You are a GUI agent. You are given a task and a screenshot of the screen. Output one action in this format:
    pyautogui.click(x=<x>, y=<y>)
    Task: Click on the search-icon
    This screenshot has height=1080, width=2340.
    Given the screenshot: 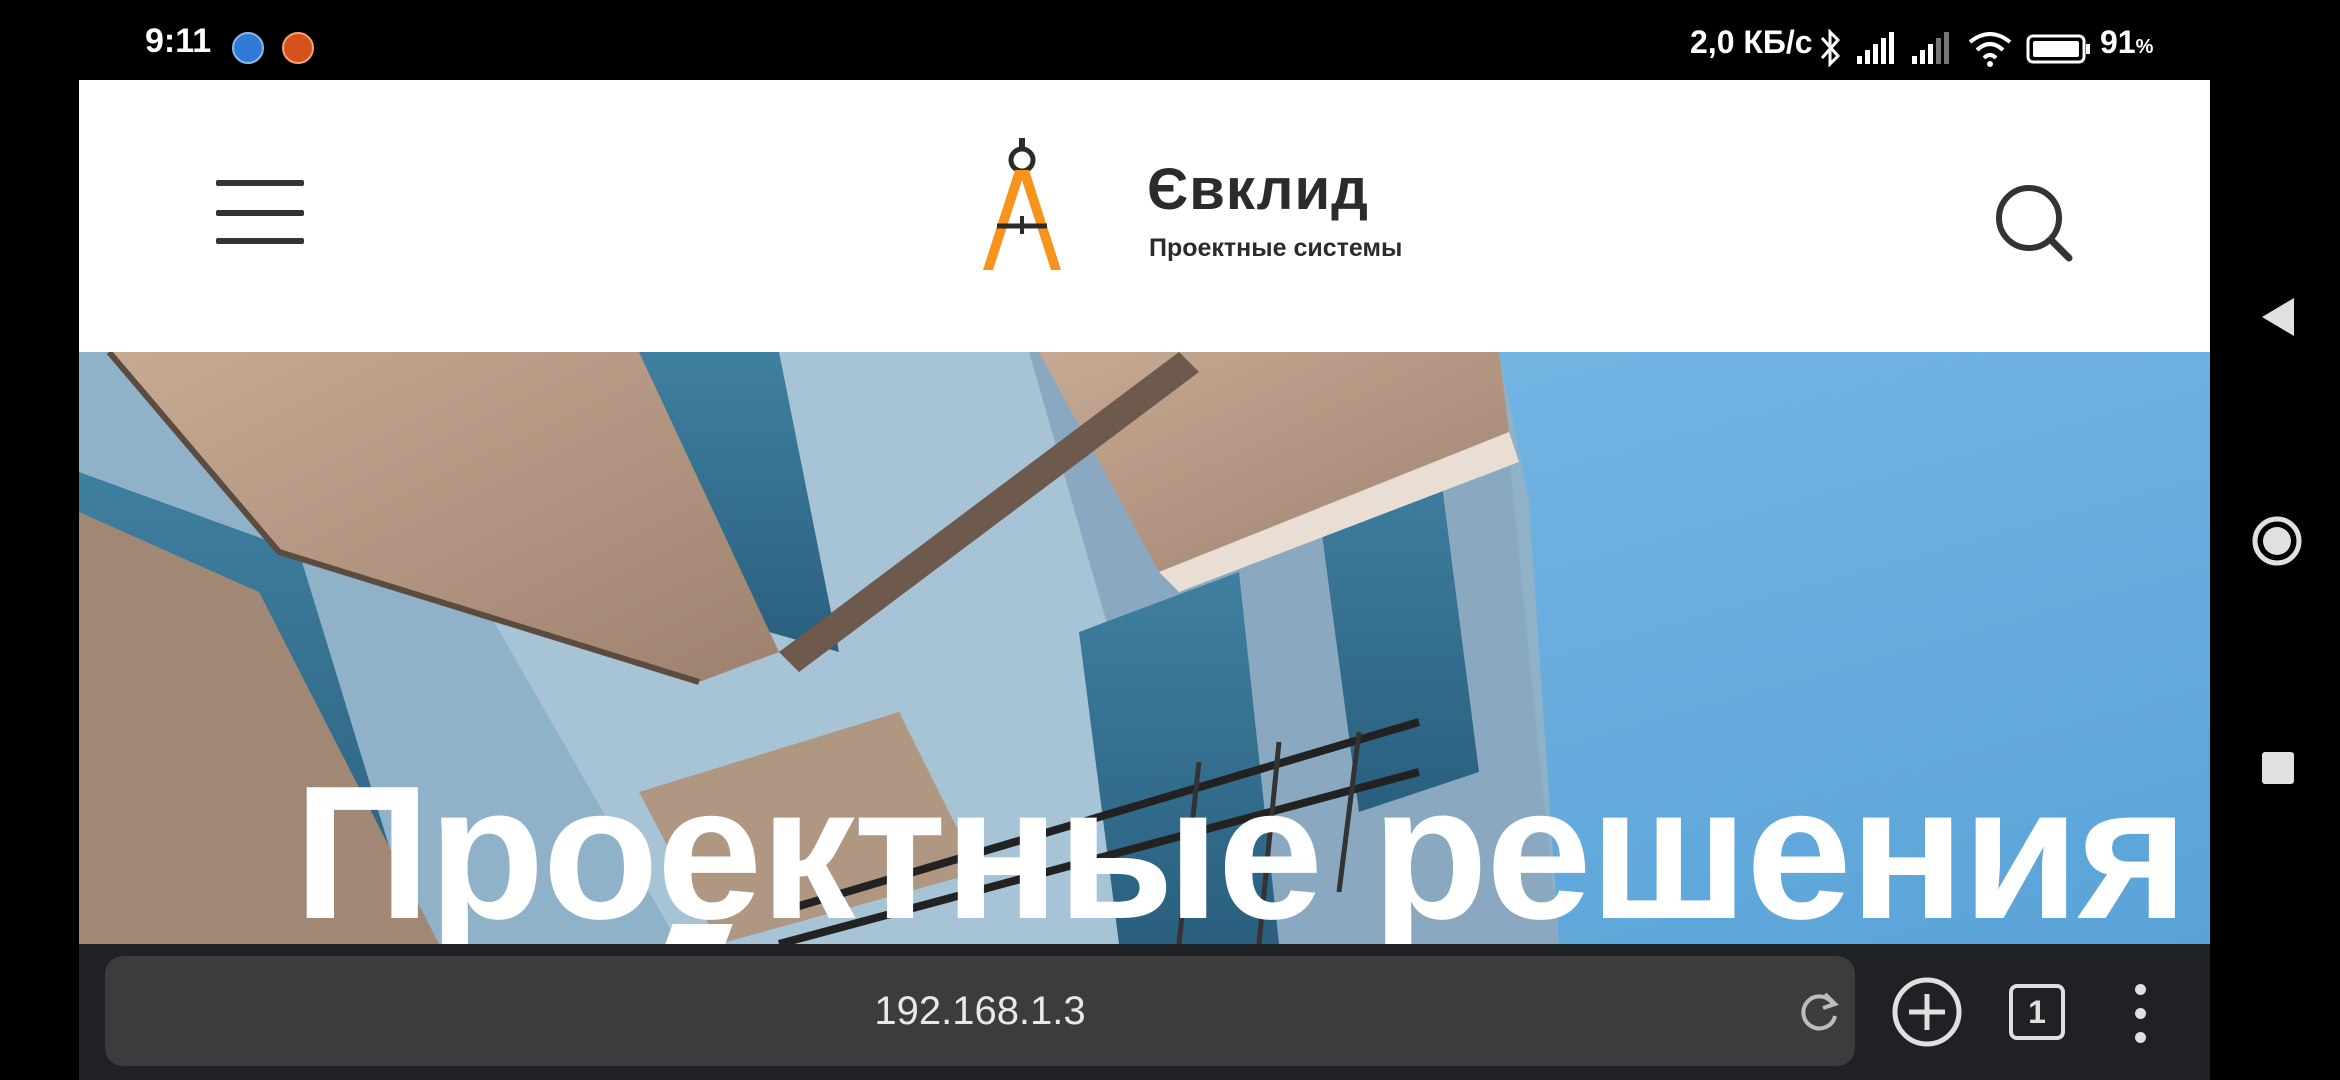 What is the action you would take?
    pyautogui.click(x=2036, y=225)
    